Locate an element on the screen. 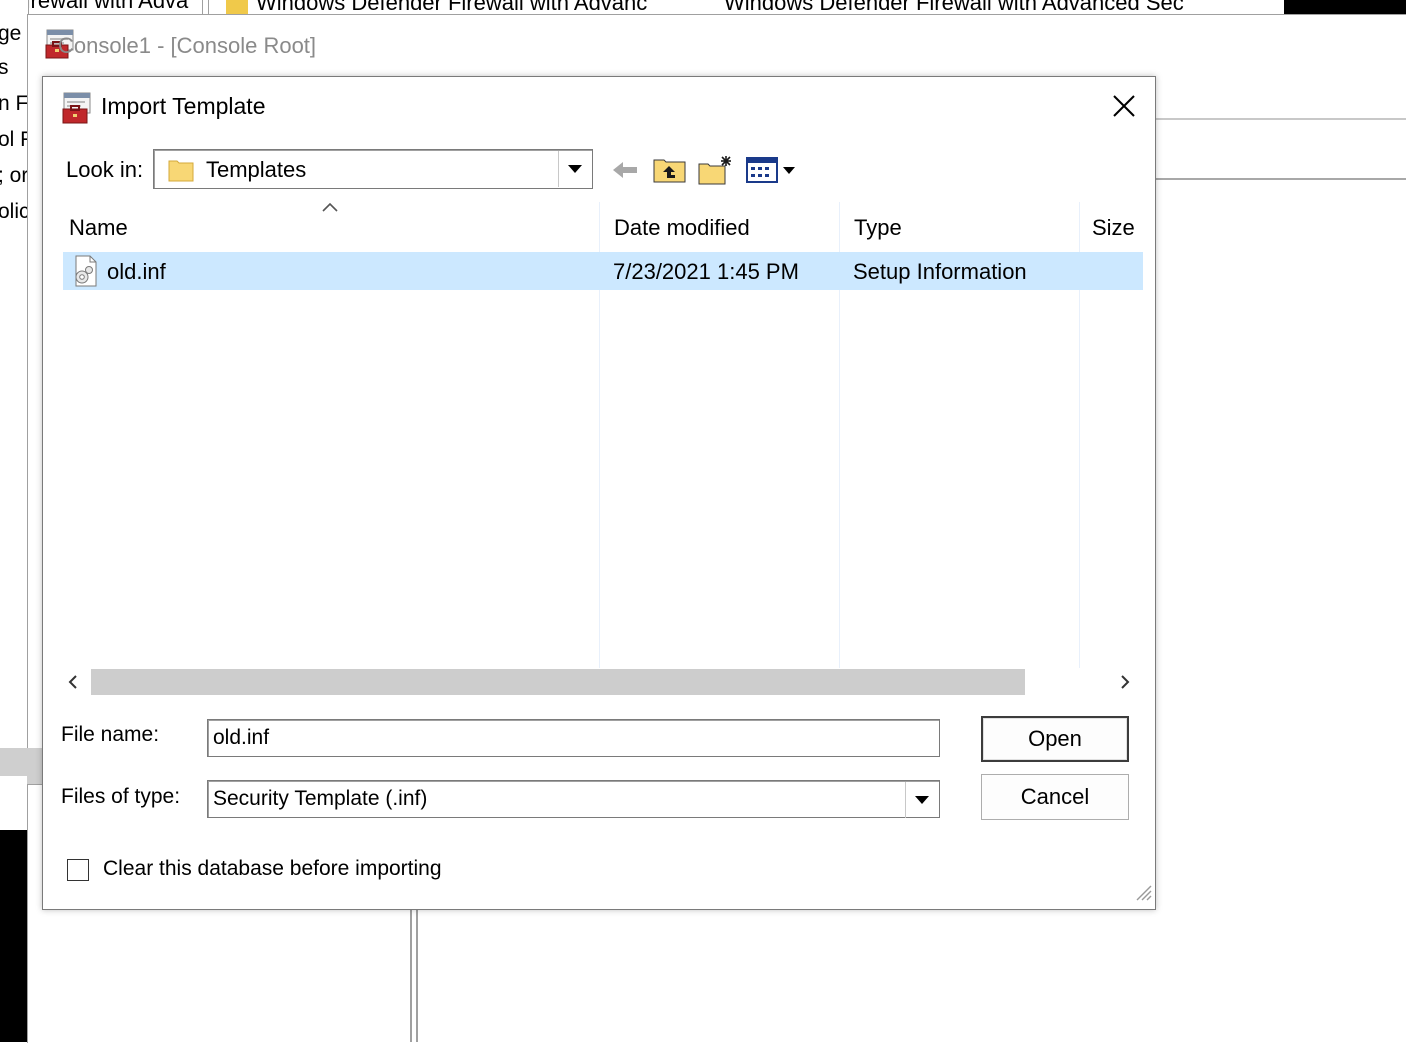 Image resolution: width=1406 pixels, height=1043 pixels. chevron-left-icon is located at coordinates (72, 682).